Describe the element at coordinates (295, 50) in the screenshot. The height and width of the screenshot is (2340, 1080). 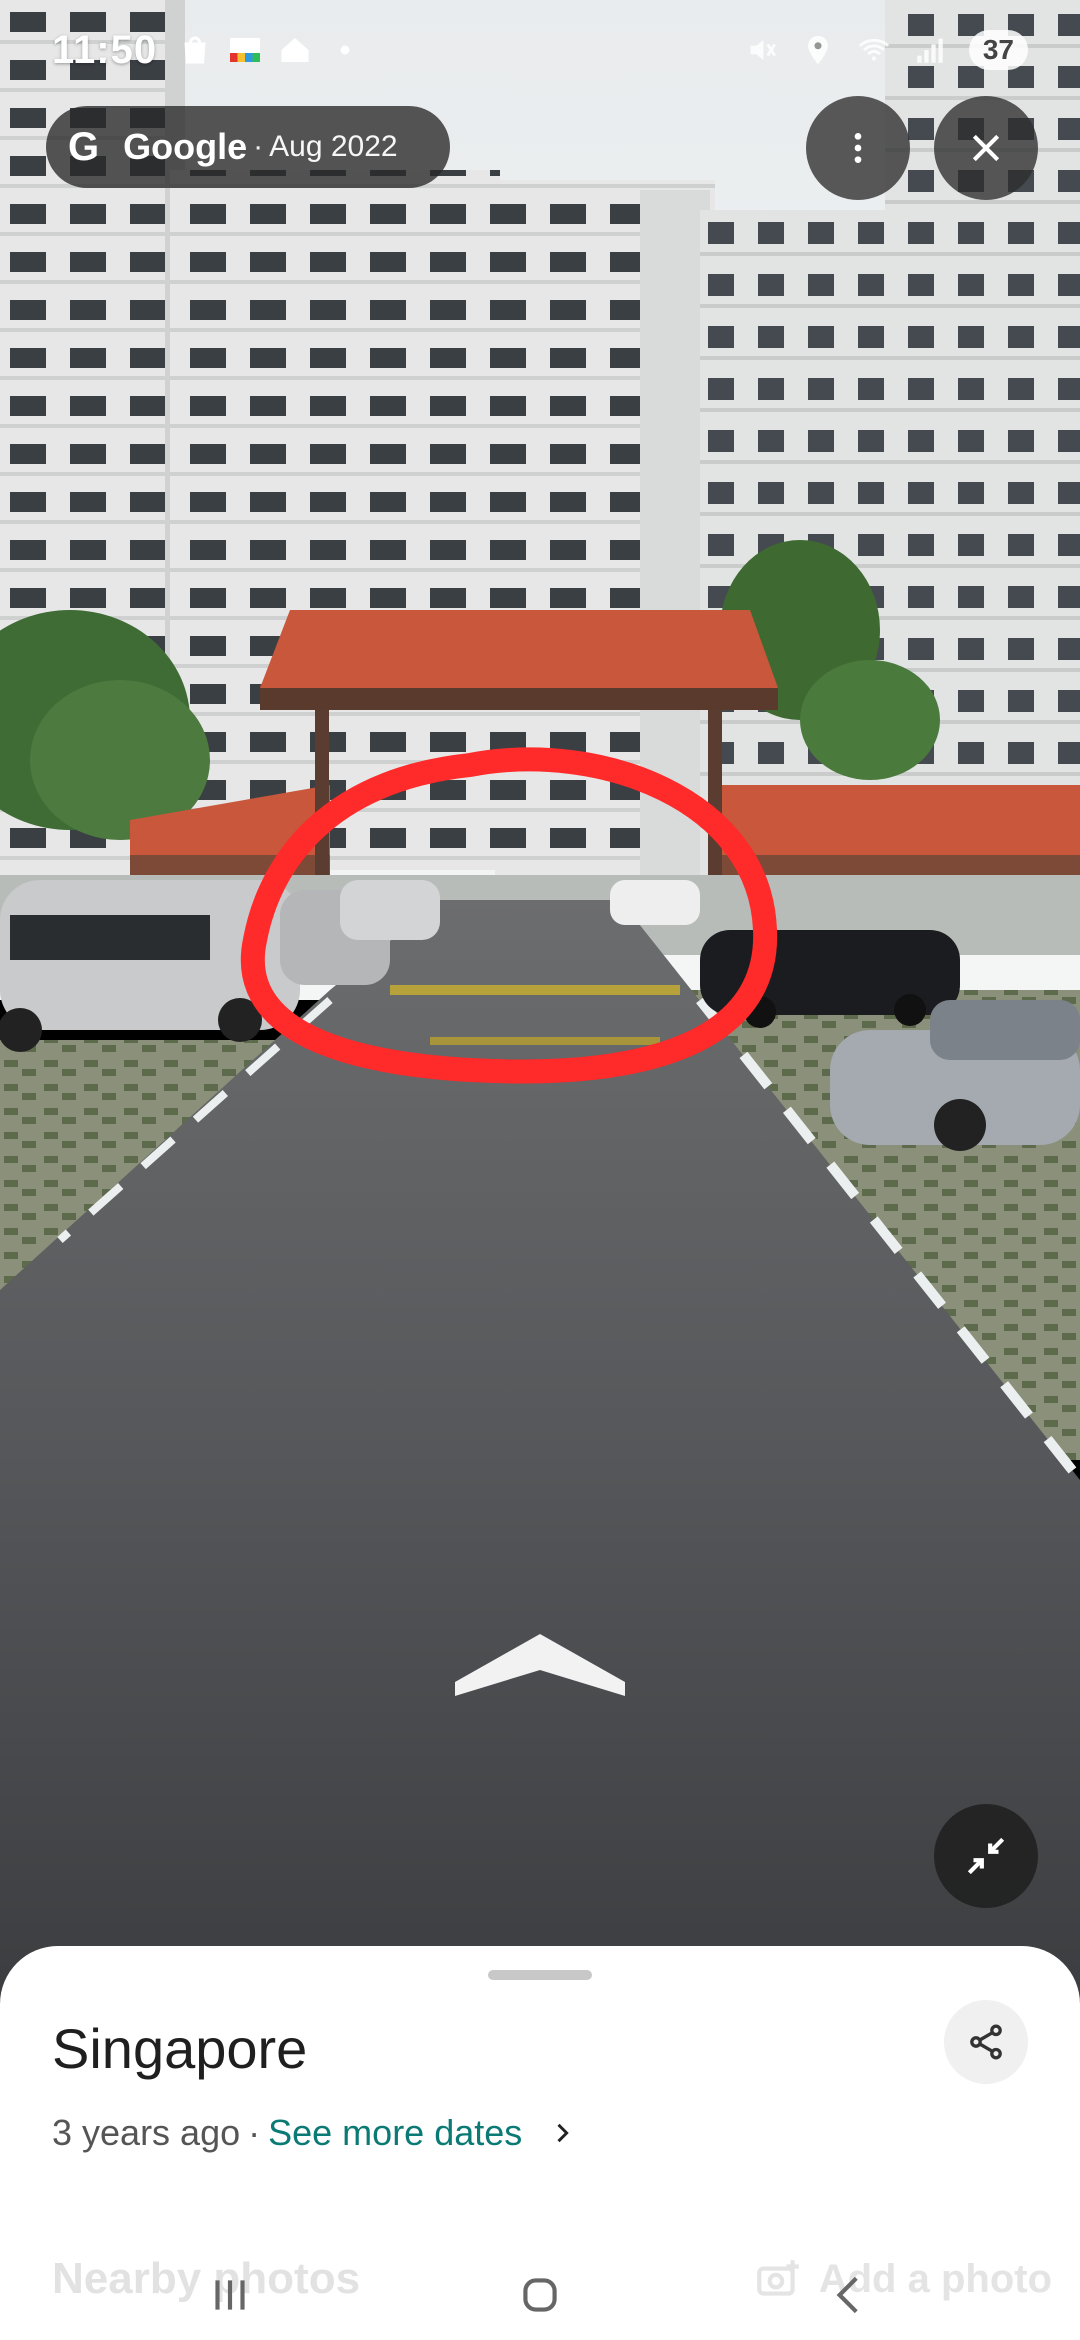
I see `home-icon` at that location.